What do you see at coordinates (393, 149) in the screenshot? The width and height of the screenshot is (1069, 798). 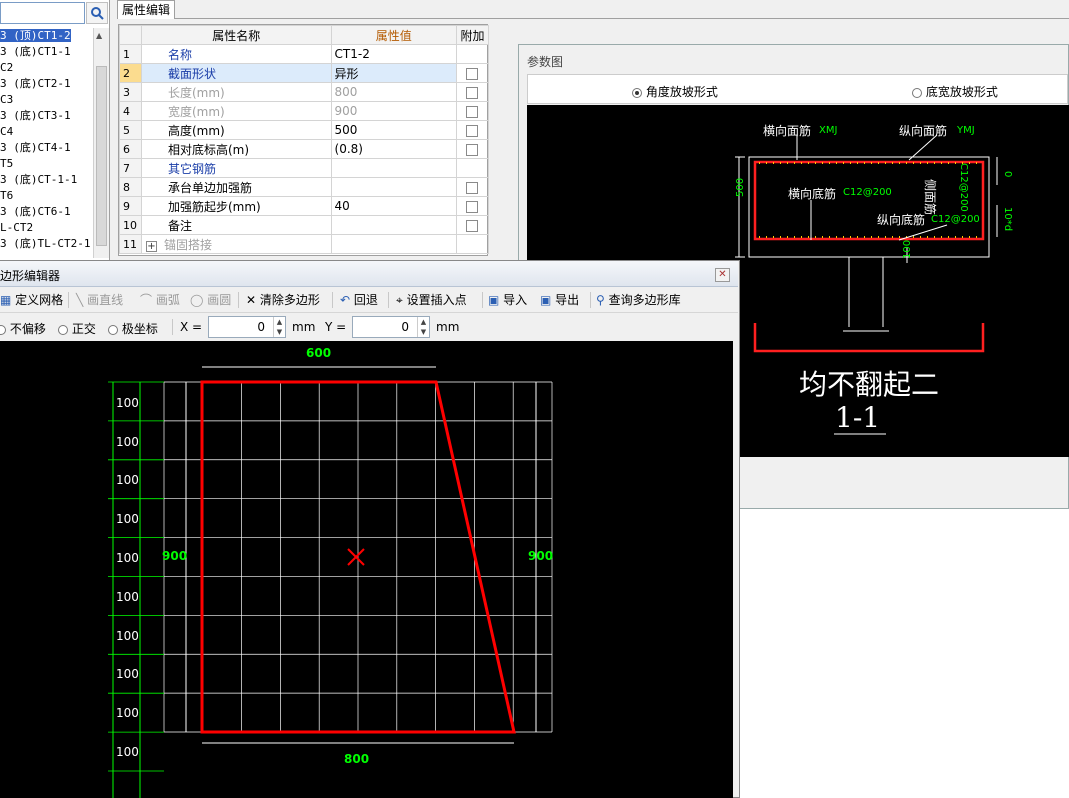 I see `prop-value: (0.8)` at bounding box center [393, 149].